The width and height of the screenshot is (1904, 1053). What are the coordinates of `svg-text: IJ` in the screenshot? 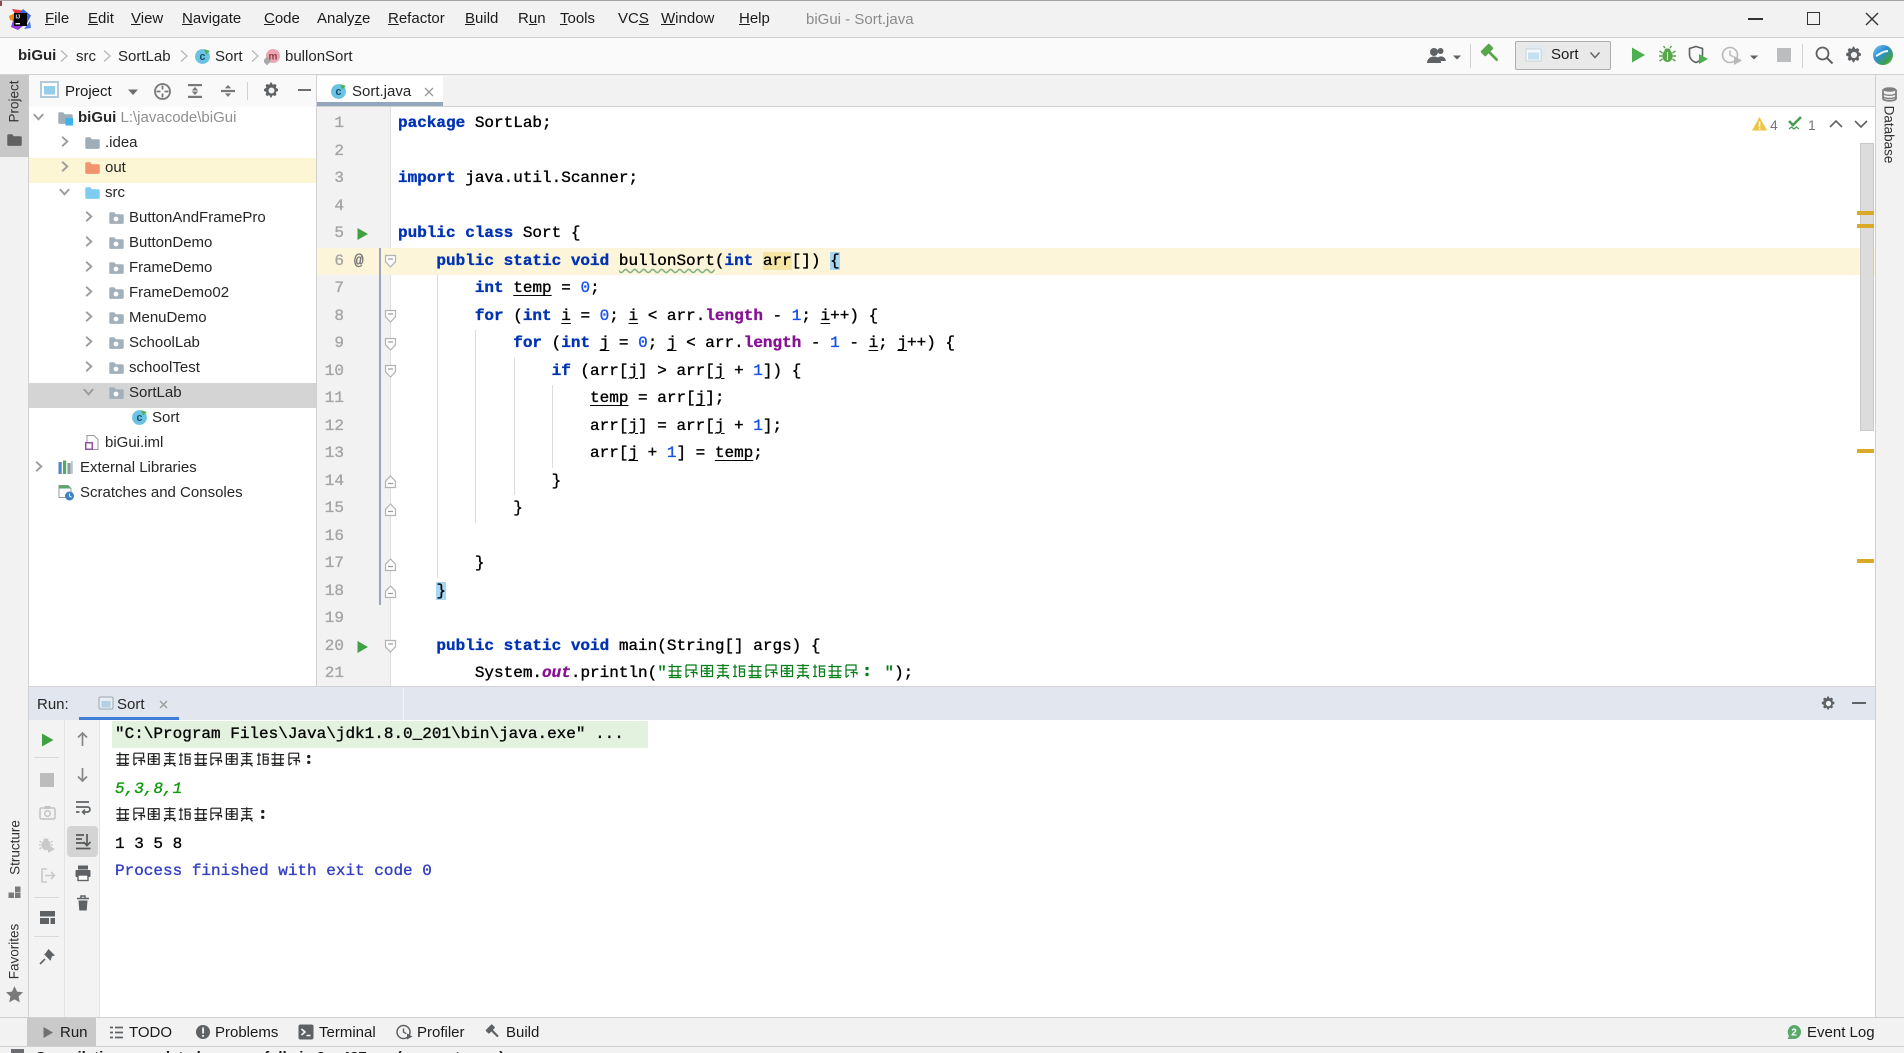 It's located at (18, 18).